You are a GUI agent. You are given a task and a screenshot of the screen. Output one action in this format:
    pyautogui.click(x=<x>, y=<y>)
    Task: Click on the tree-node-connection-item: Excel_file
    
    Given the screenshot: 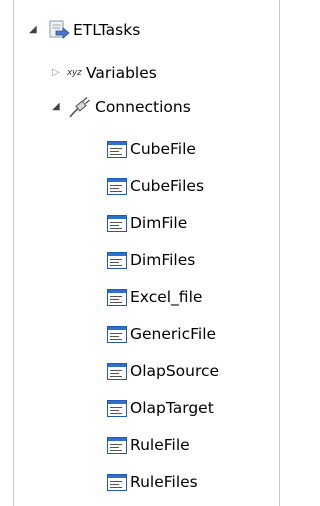 What is the action you would take?
    pyautogui.click(x=140, y=297)
    